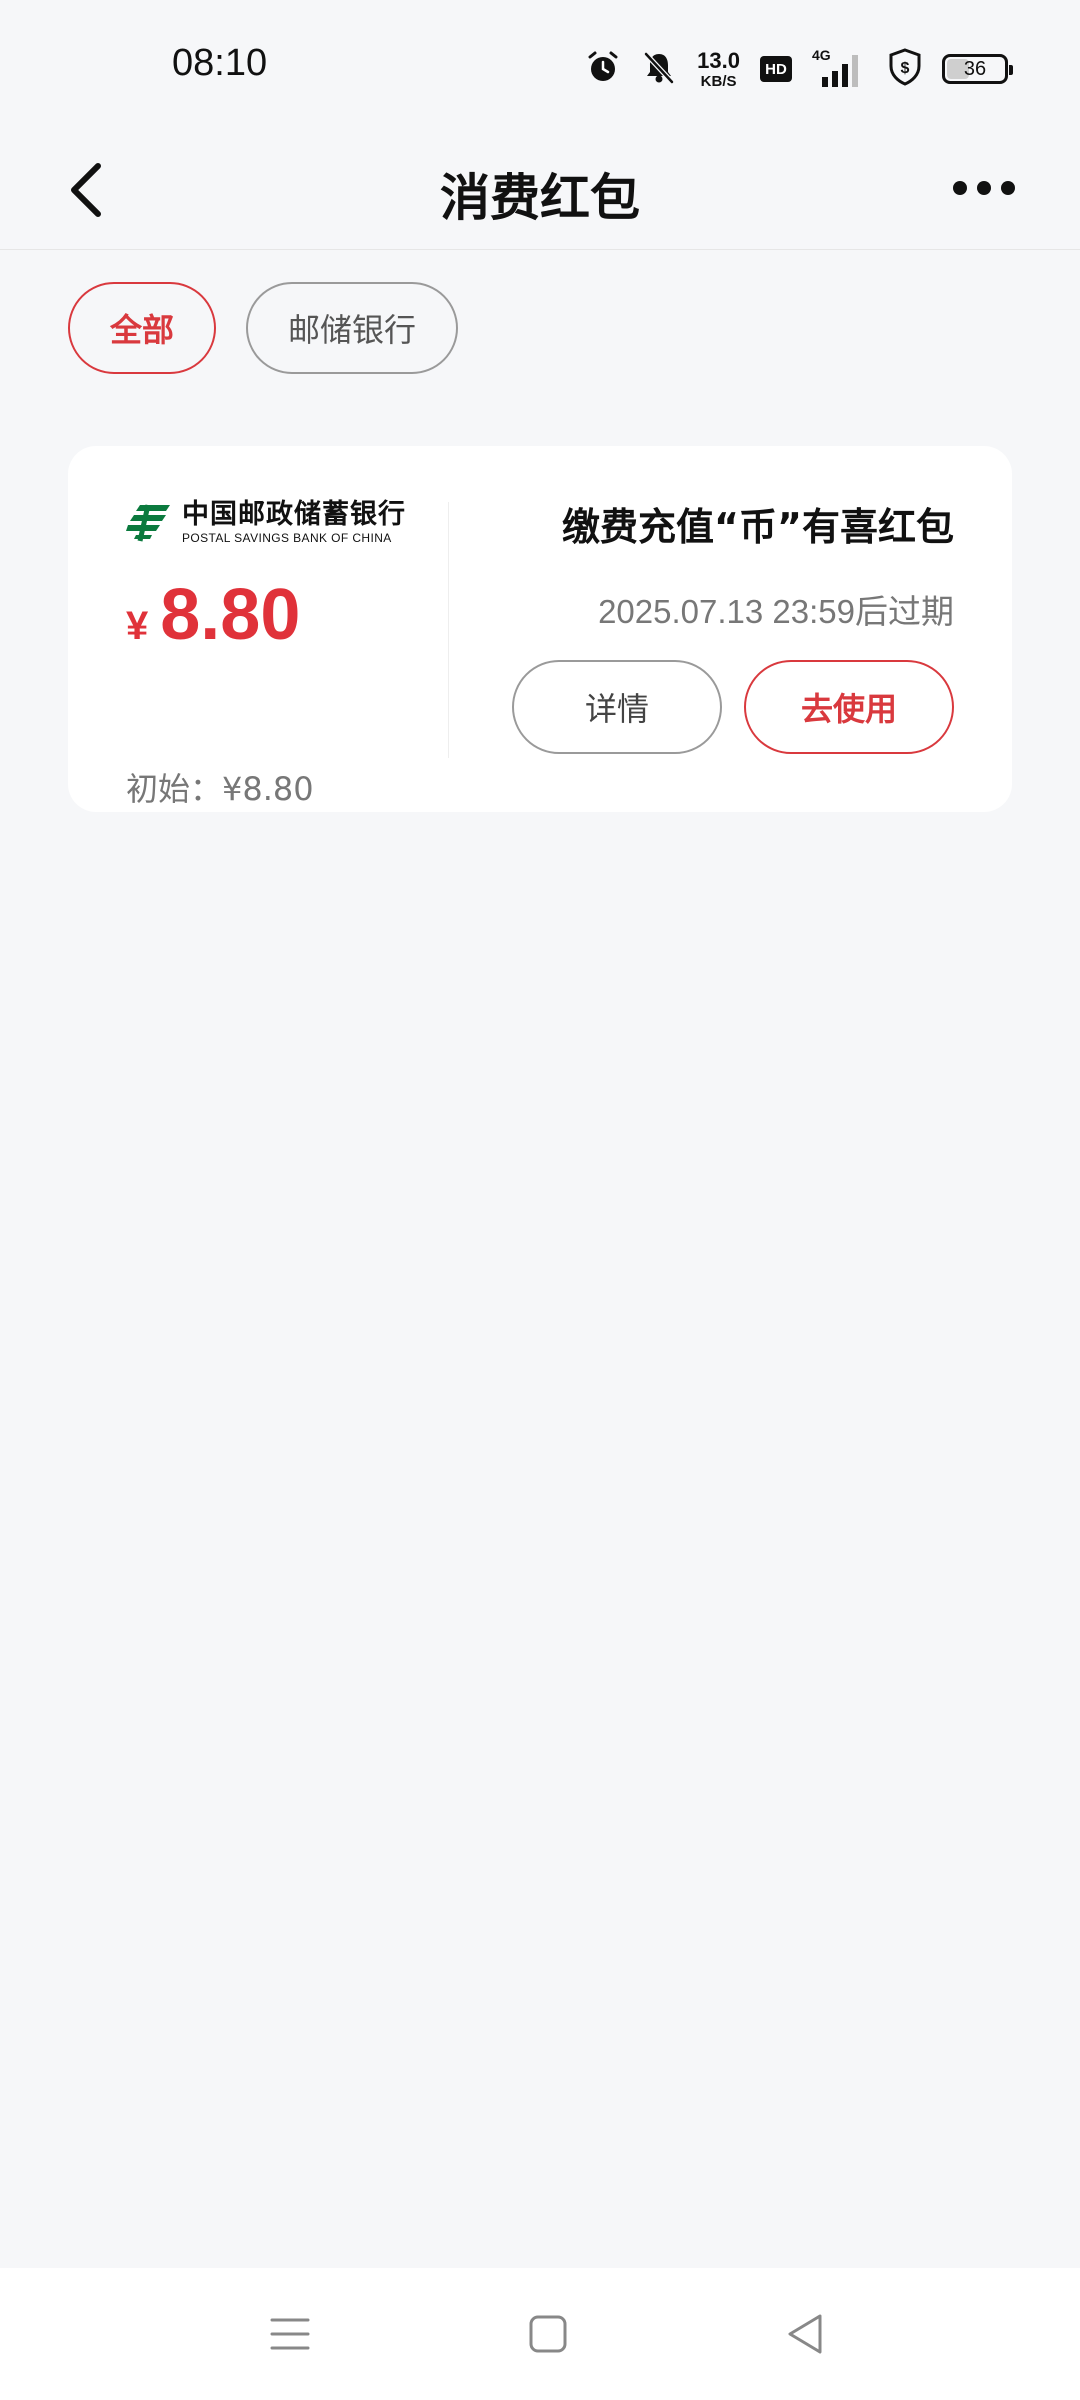  Describe the element at coordinates (540, 198) in the screenshot. I see `page-title: 消费红包` at that location.